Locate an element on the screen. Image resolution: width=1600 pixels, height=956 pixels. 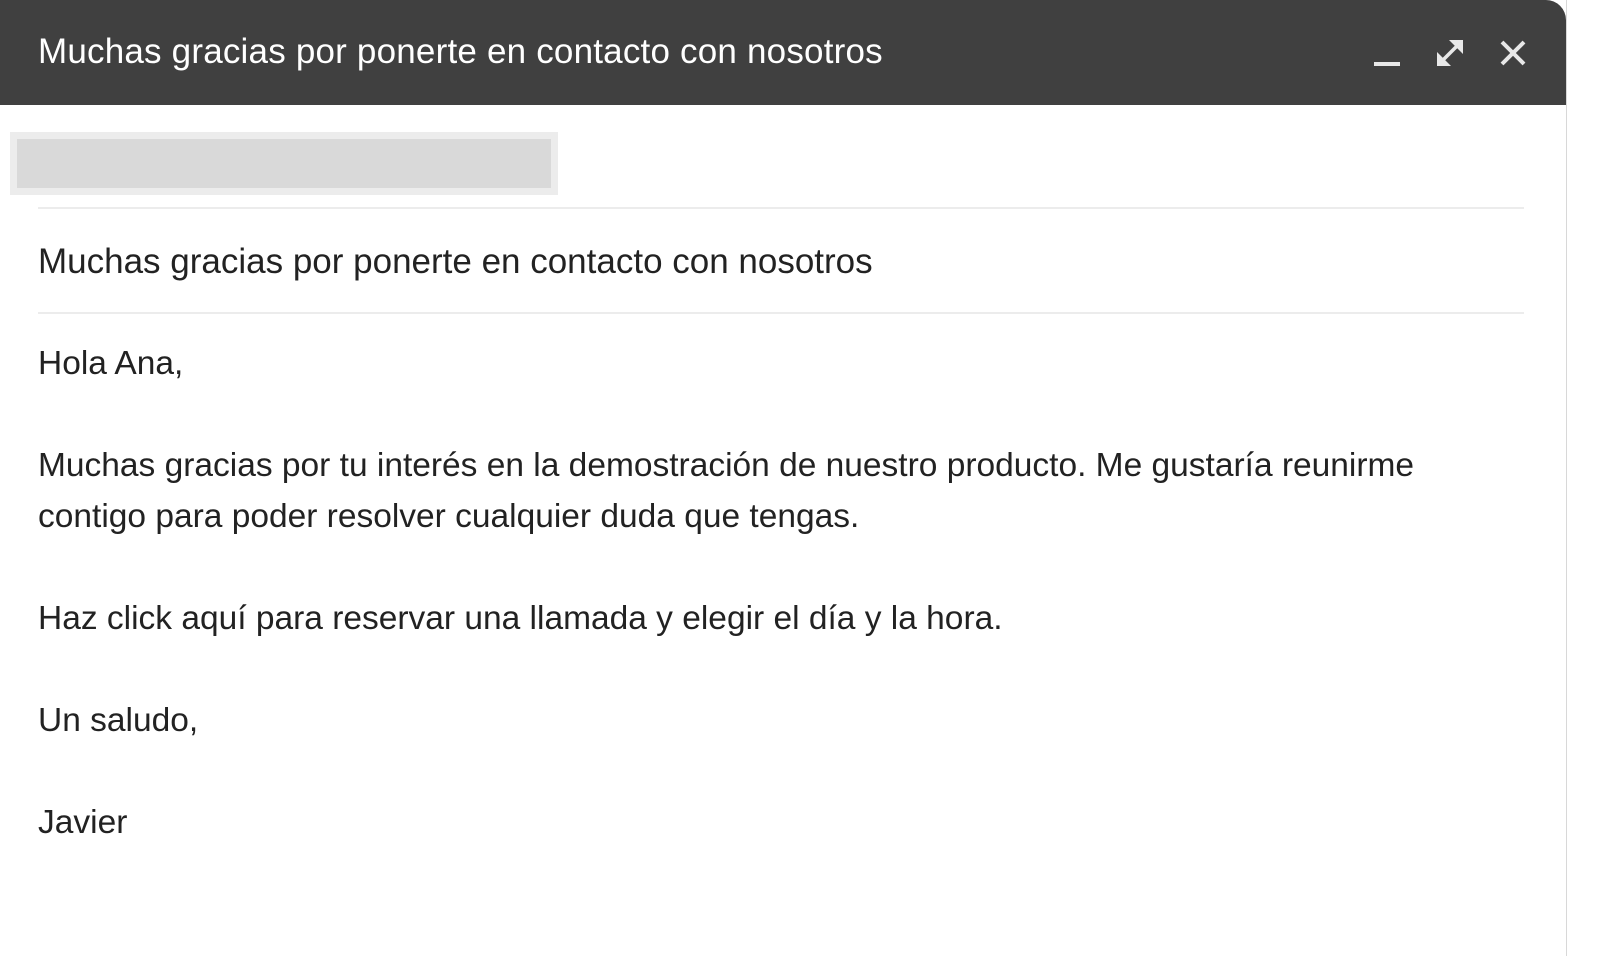
body-closing: Un saludo, is located at coordinates (118, 720).